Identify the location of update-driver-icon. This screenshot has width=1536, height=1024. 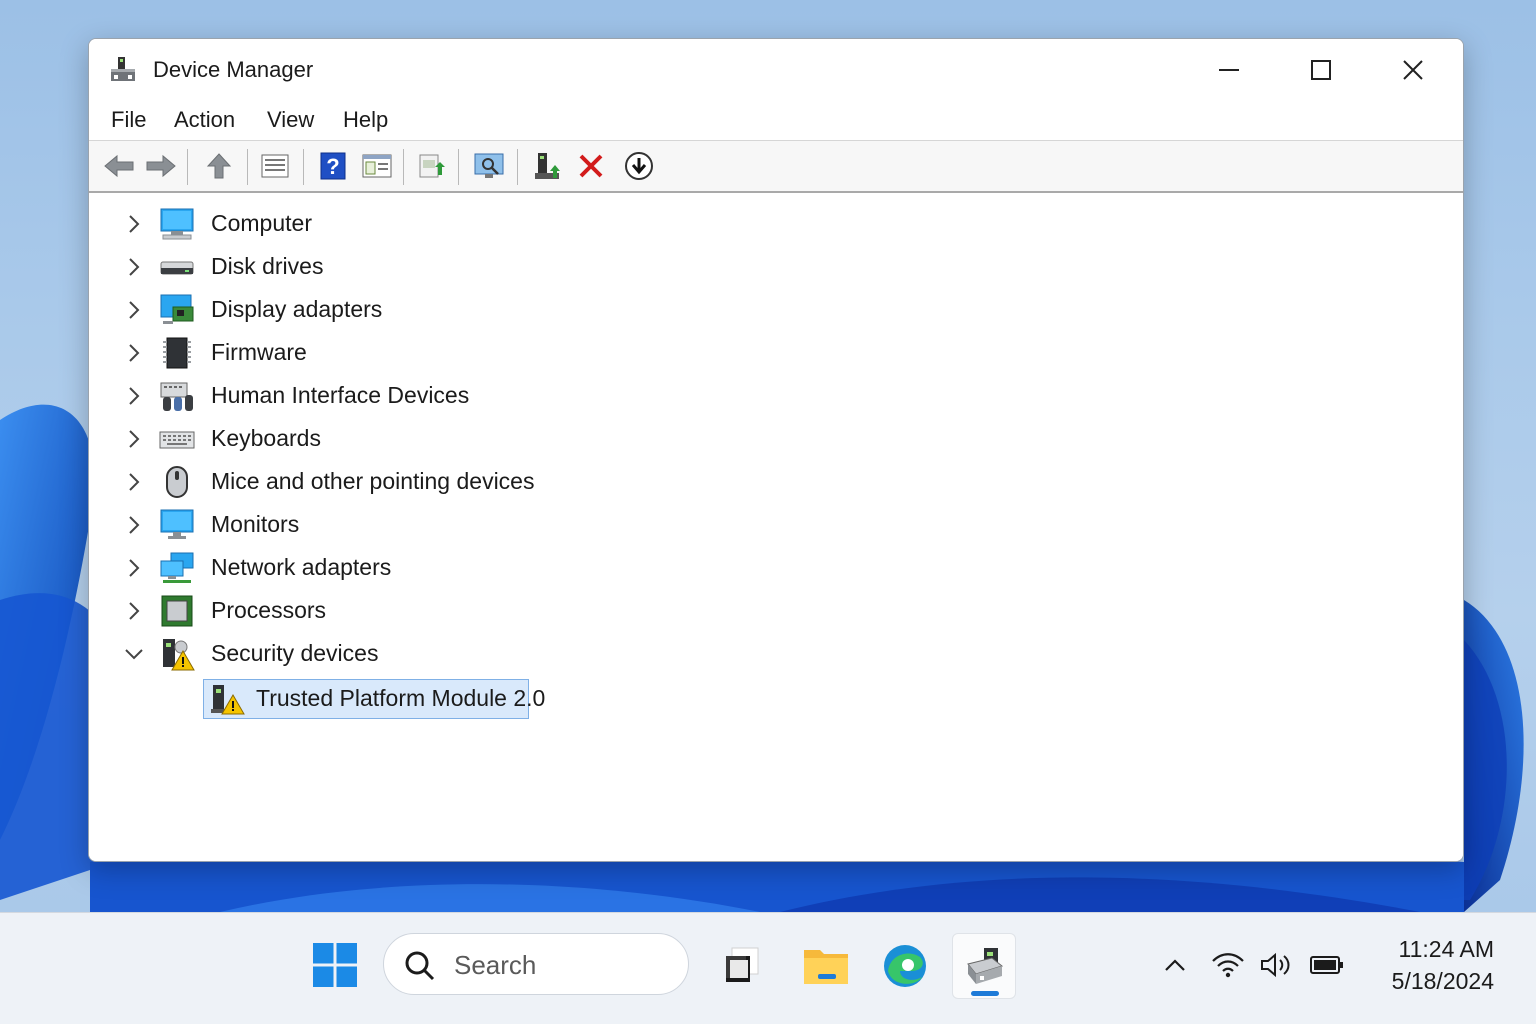
(432, 166).